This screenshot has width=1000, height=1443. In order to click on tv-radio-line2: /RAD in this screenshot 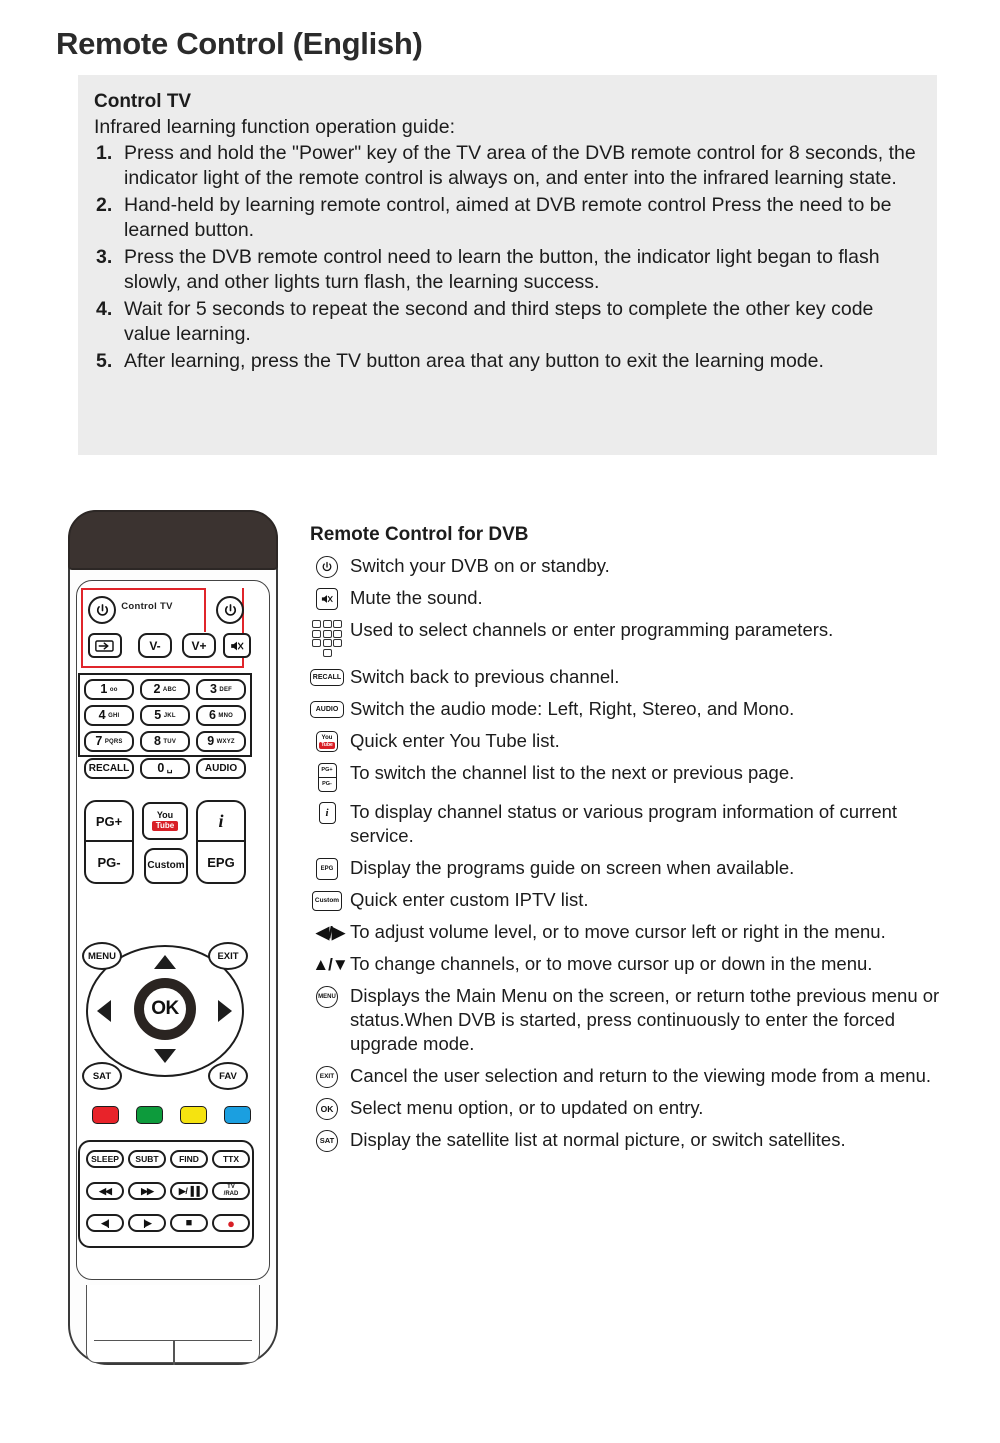, I will do `click(231, 1194)`.